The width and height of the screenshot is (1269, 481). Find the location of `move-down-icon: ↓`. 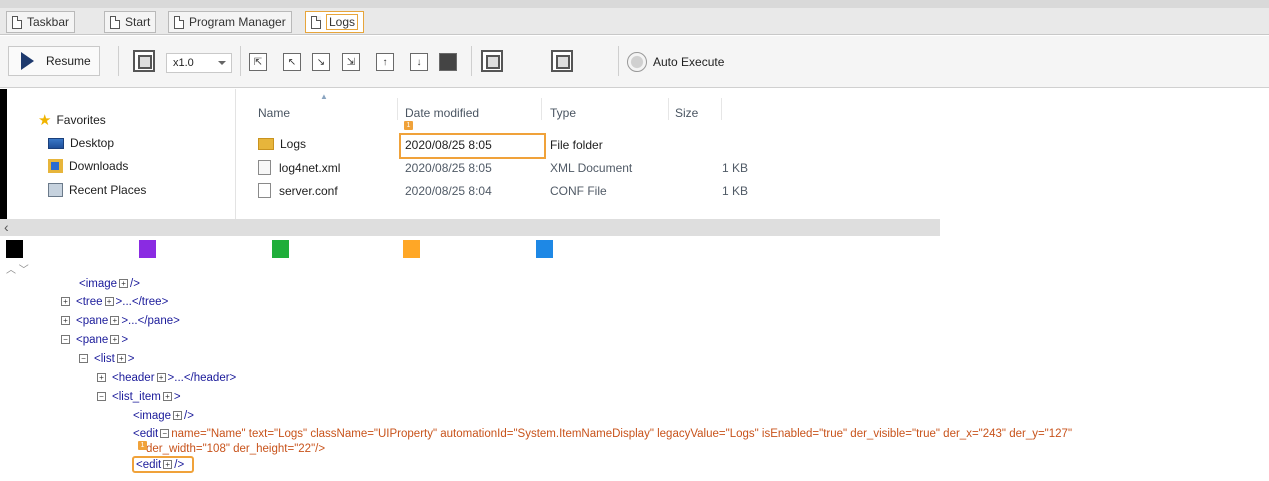

move-down-icon: ↓ is located at coordinates (419, 62).